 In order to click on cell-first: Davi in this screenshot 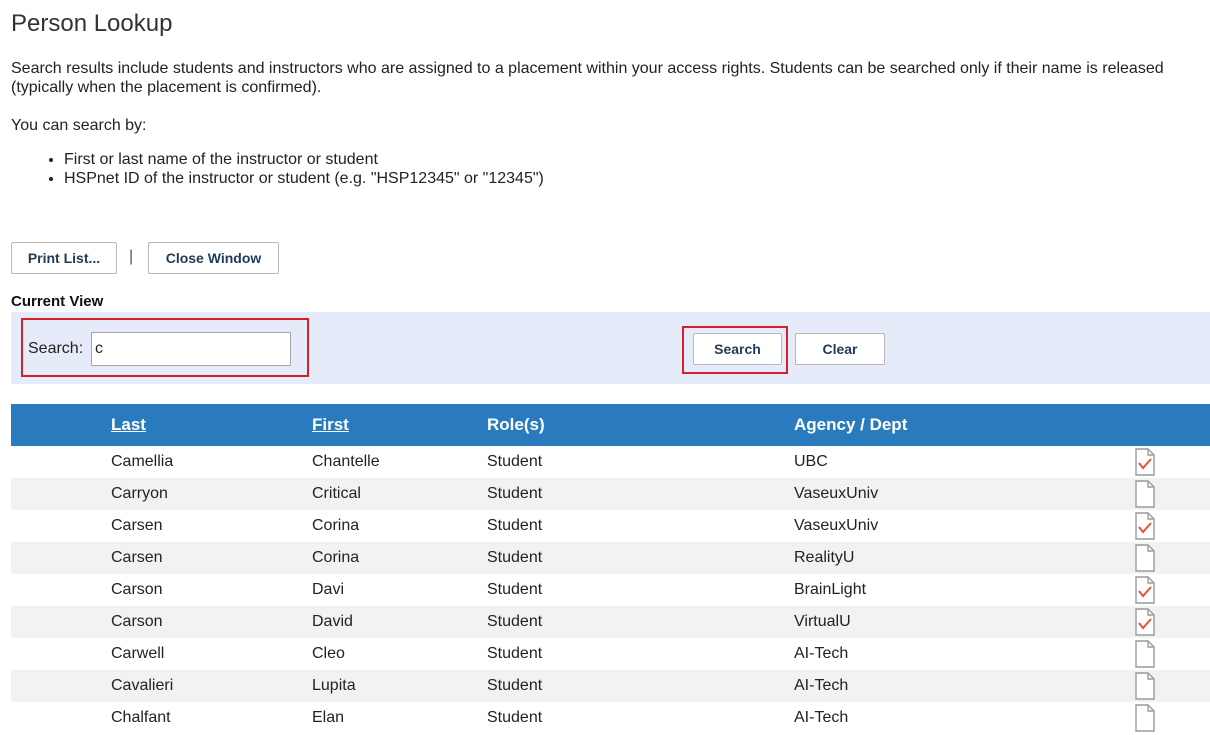, I will do `click(328, 589)`.